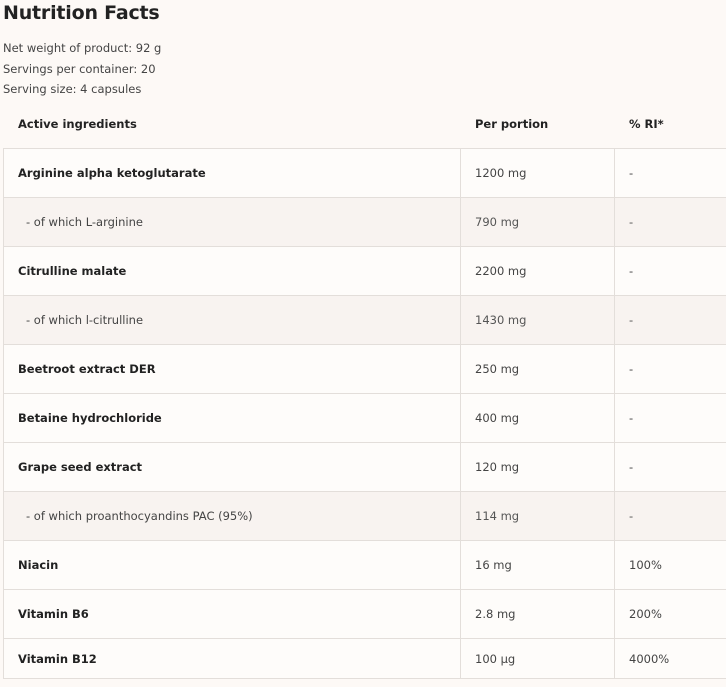 The width and height of the screenshot is (726, 687). What do you see at coordinates (232, 565) in the screenshot?
I see `ingredient-name: Niacin` at bounding box center [232, 565].